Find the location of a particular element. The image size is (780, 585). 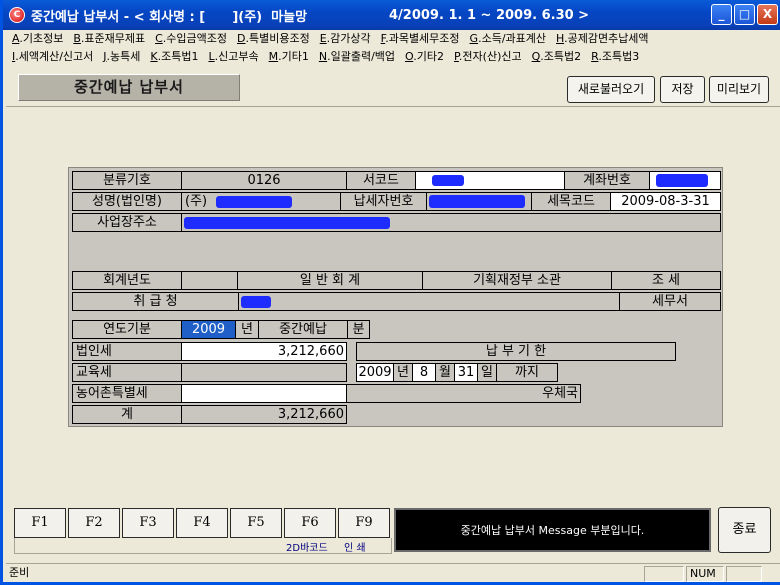

classification-label: 분류기호 is located at coordinates (127, 180).